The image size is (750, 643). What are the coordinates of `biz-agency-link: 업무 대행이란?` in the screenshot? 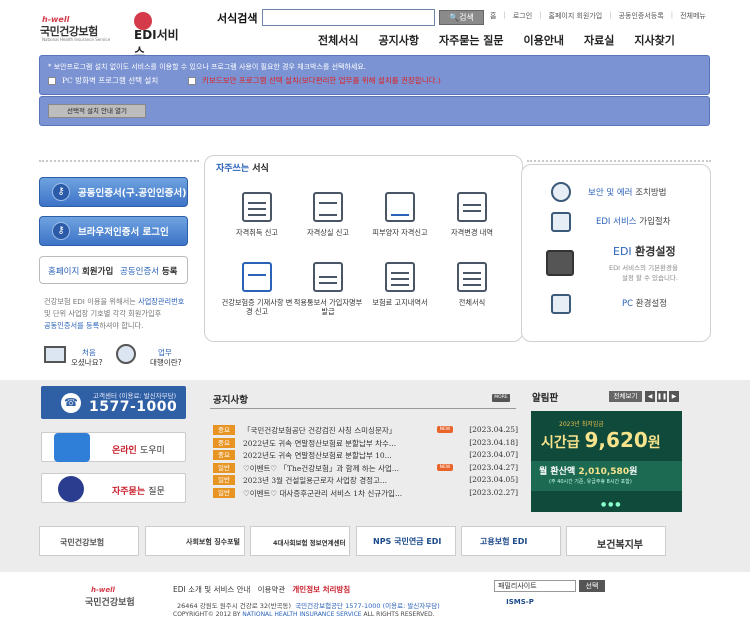 It's located at (156, 357).